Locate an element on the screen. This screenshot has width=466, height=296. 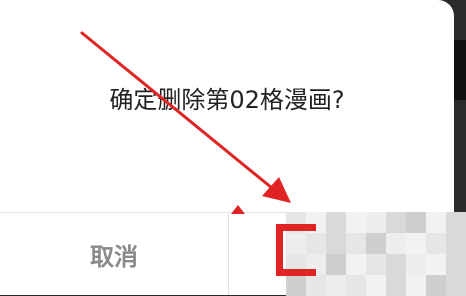
background-edge is located at coordinates (460, 70).